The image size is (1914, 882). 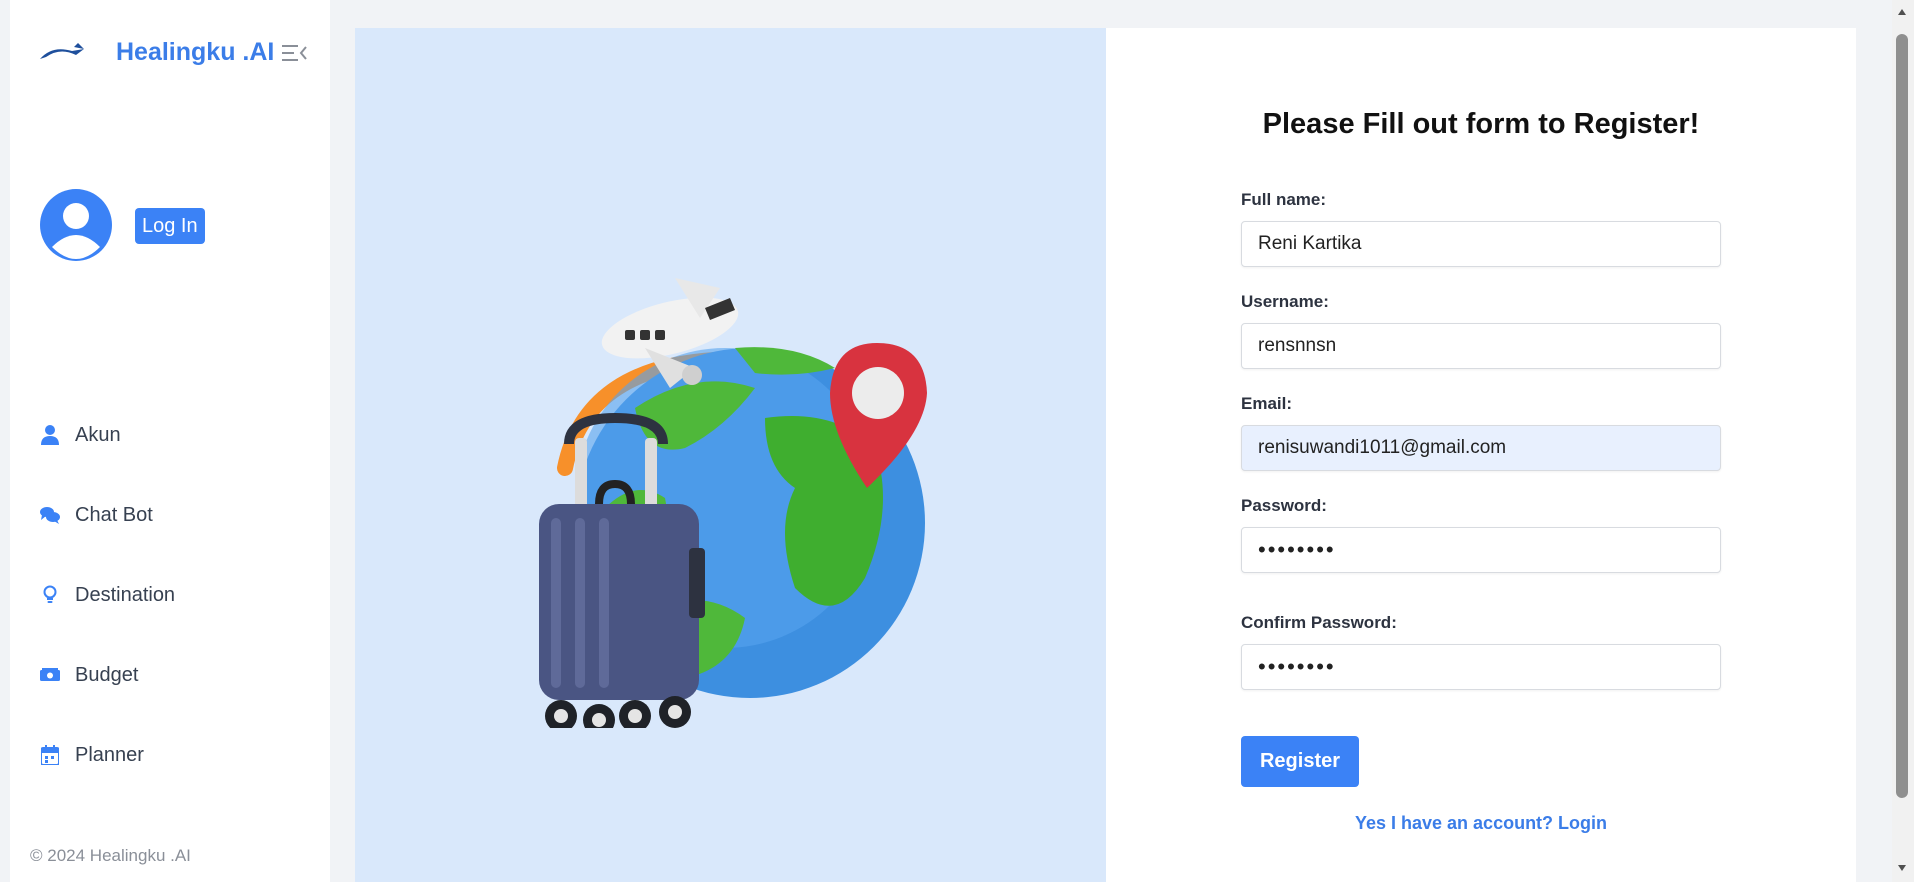 I want to click on sidebar-item-label: Destination, so click(x=125, y=594).